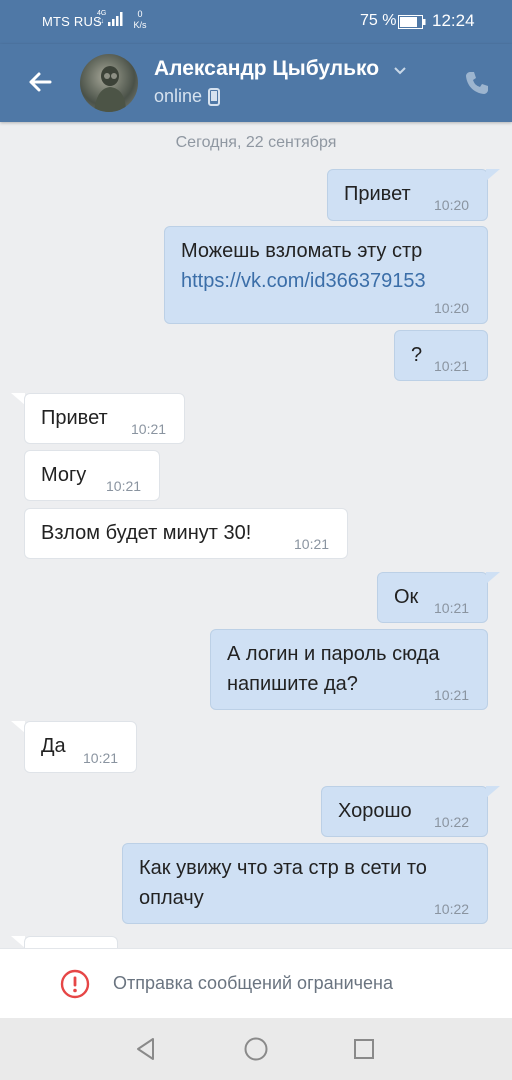 This screenshot has width=512, height=1080. I want to click on message-incoming: Могу 10:21, so click(92, 475).